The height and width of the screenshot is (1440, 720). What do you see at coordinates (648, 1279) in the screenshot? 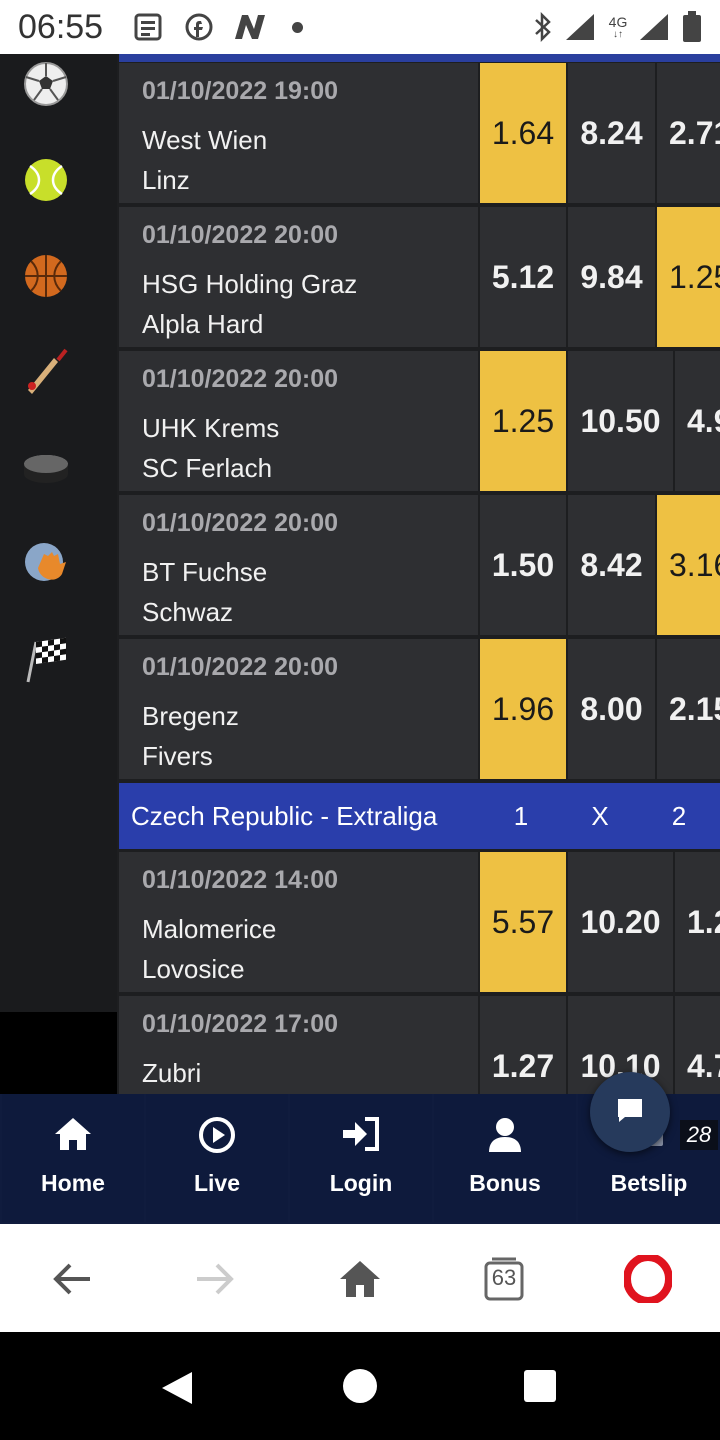
I see `opera-icon` at bounding box center [648, 1279].